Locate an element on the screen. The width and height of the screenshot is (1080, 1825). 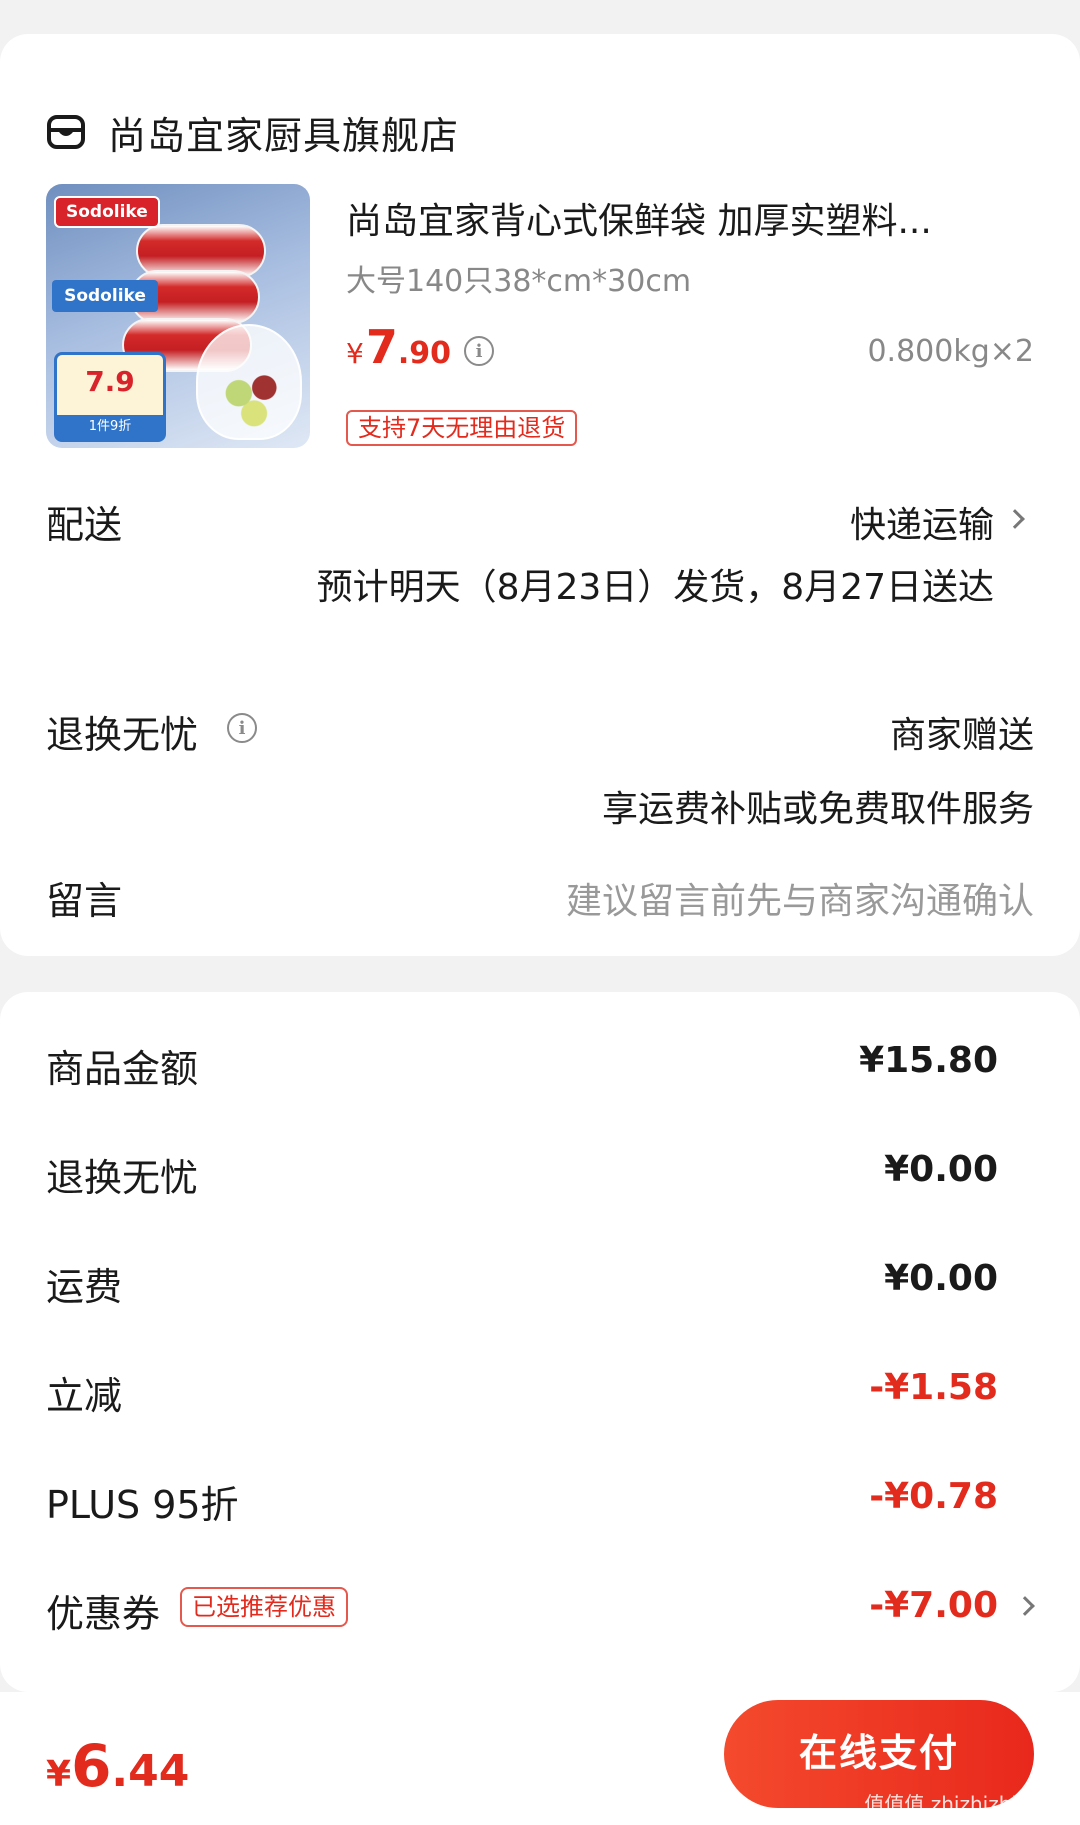
returns-label: 退换无忧 is located at coordinates (122, 735).